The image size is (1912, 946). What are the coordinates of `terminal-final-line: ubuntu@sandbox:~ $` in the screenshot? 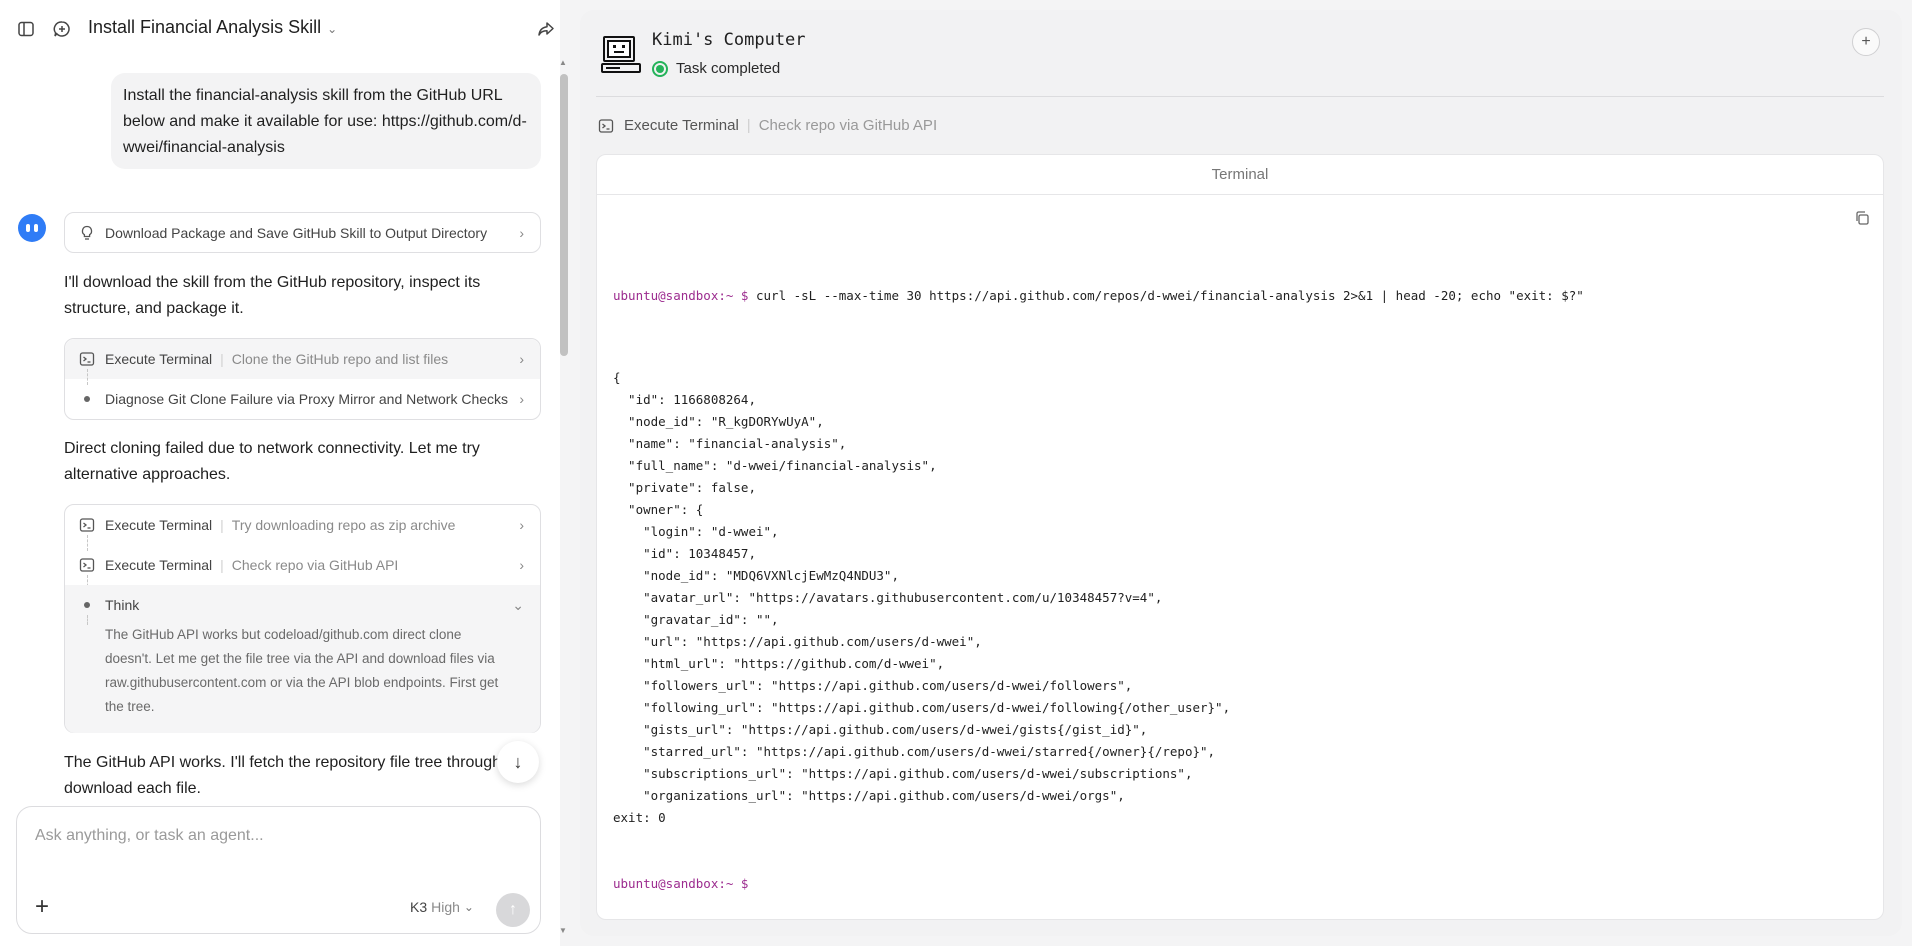 It's located at (1098, 884).